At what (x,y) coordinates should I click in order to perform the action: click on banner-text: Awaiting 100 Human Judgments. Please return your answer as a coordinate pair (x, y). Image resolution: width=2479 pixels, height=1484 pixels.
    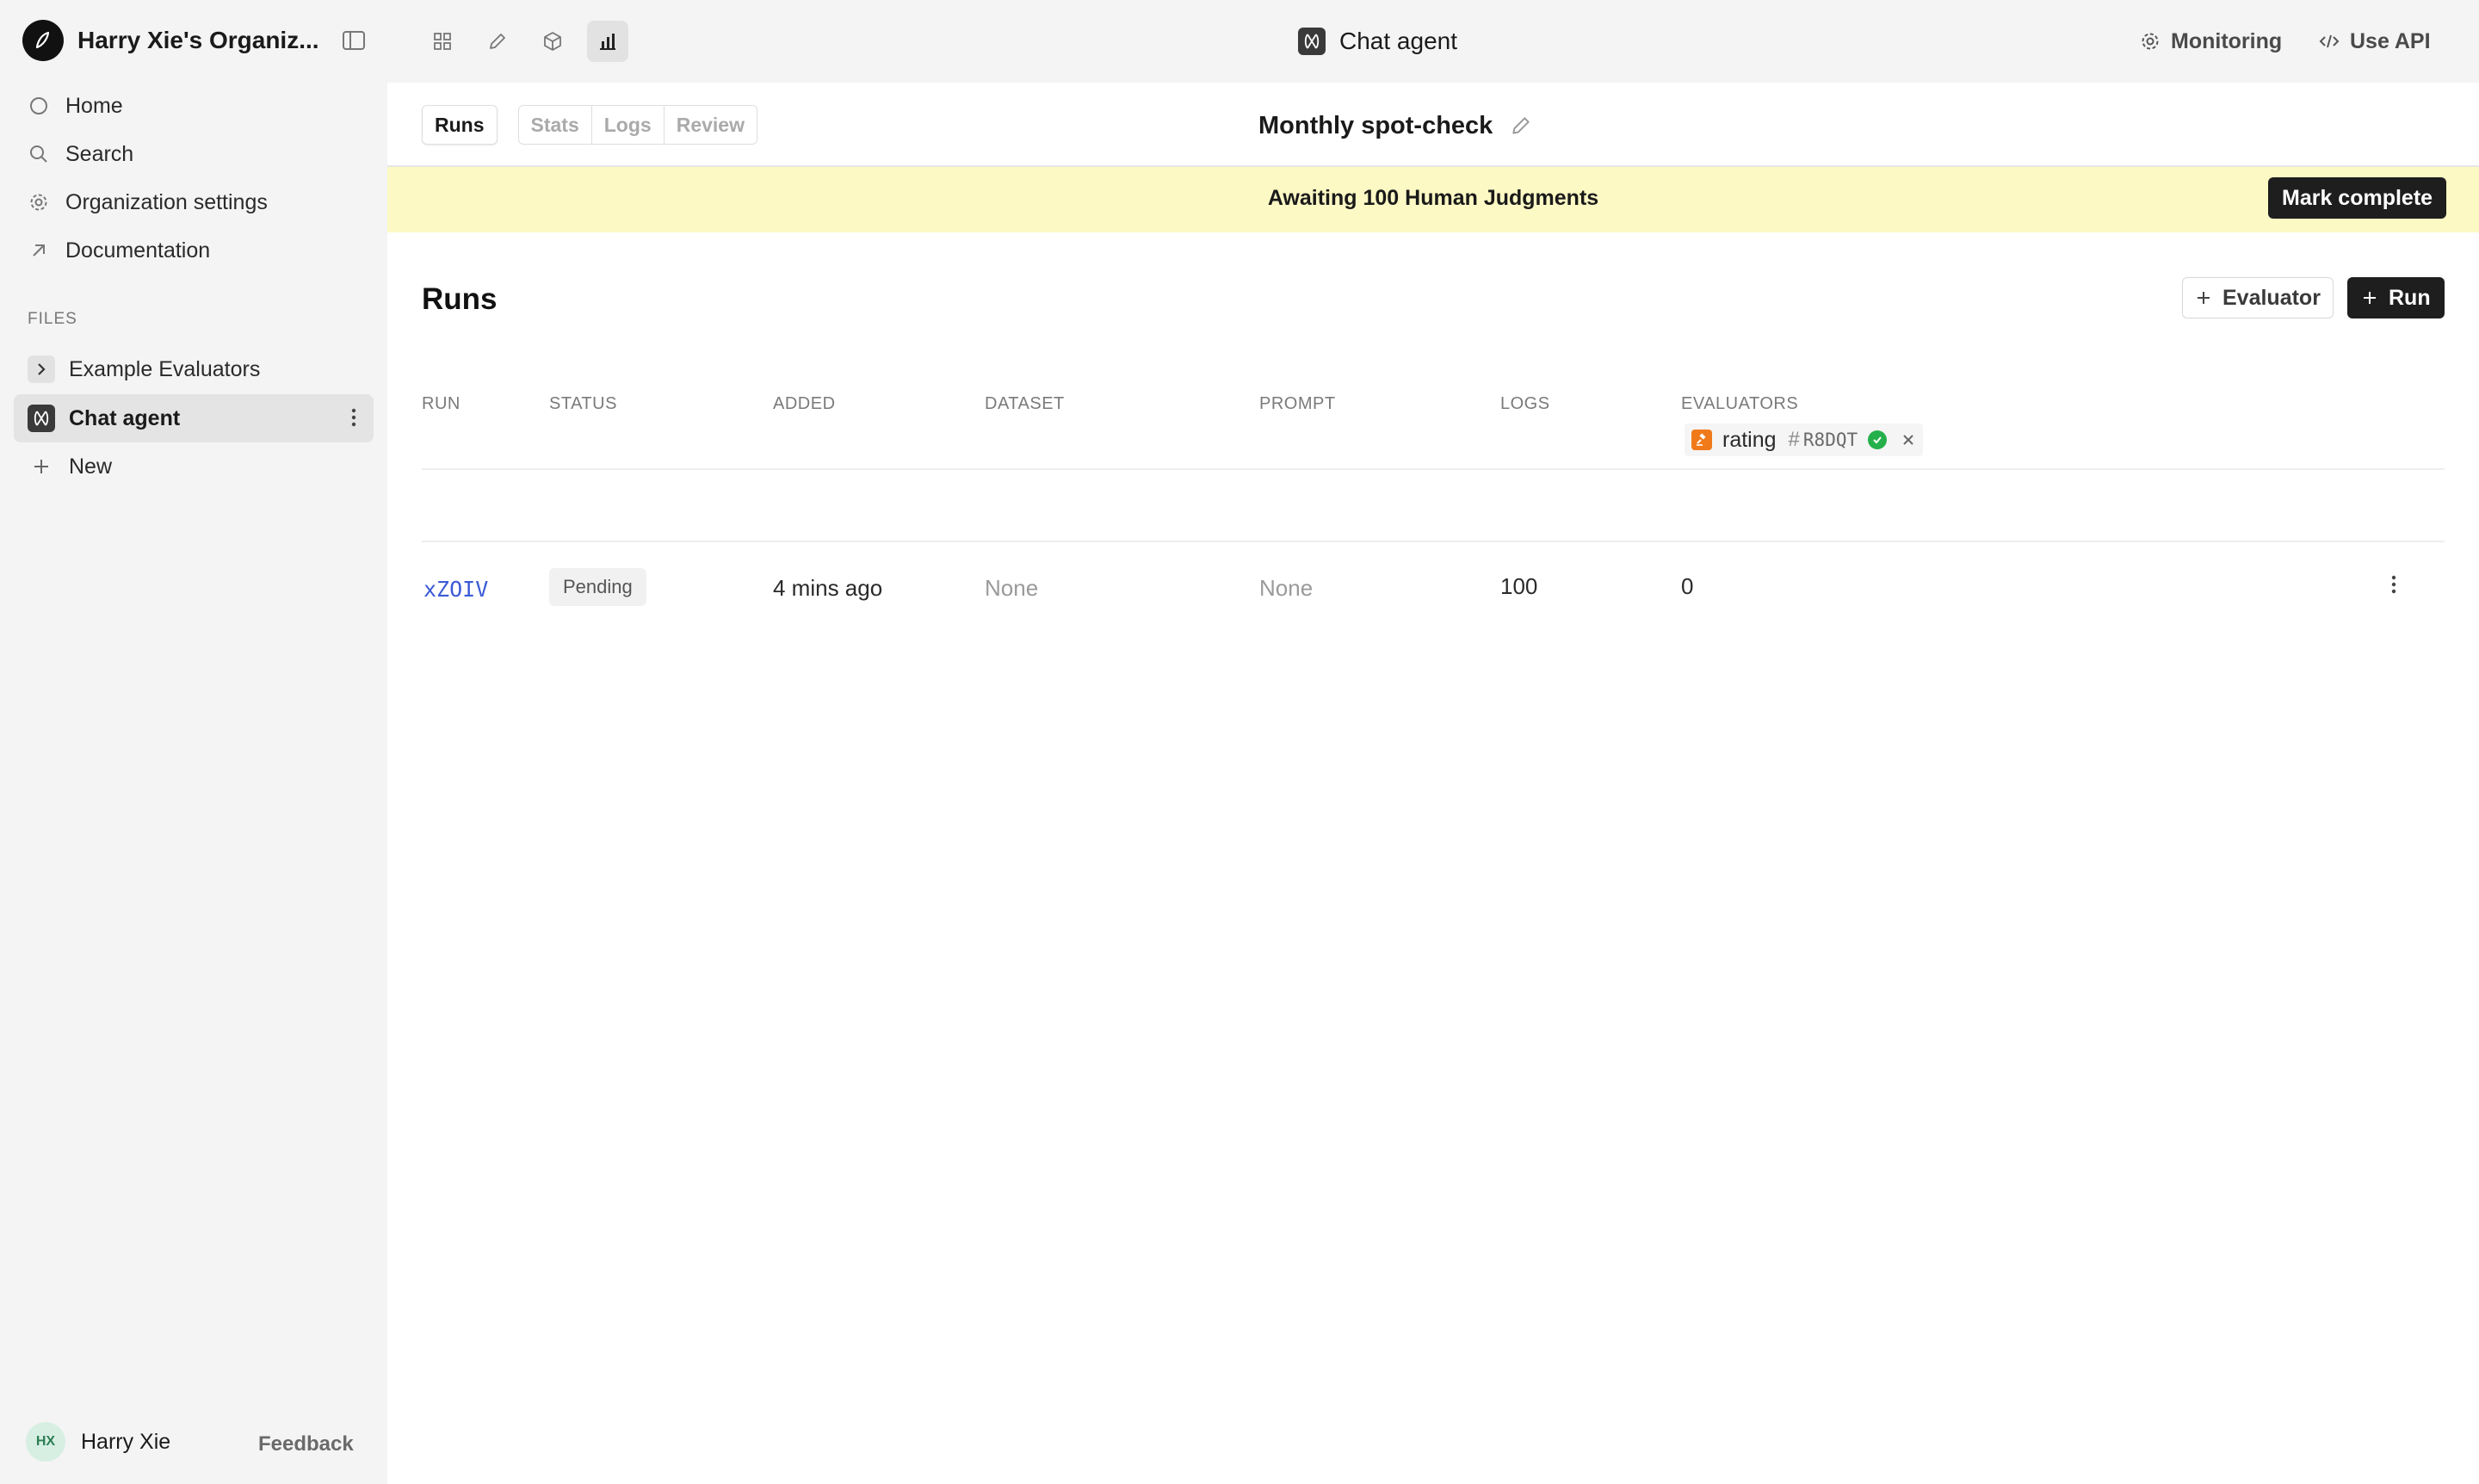
    Looking at the image, I should click on (1433, 198).